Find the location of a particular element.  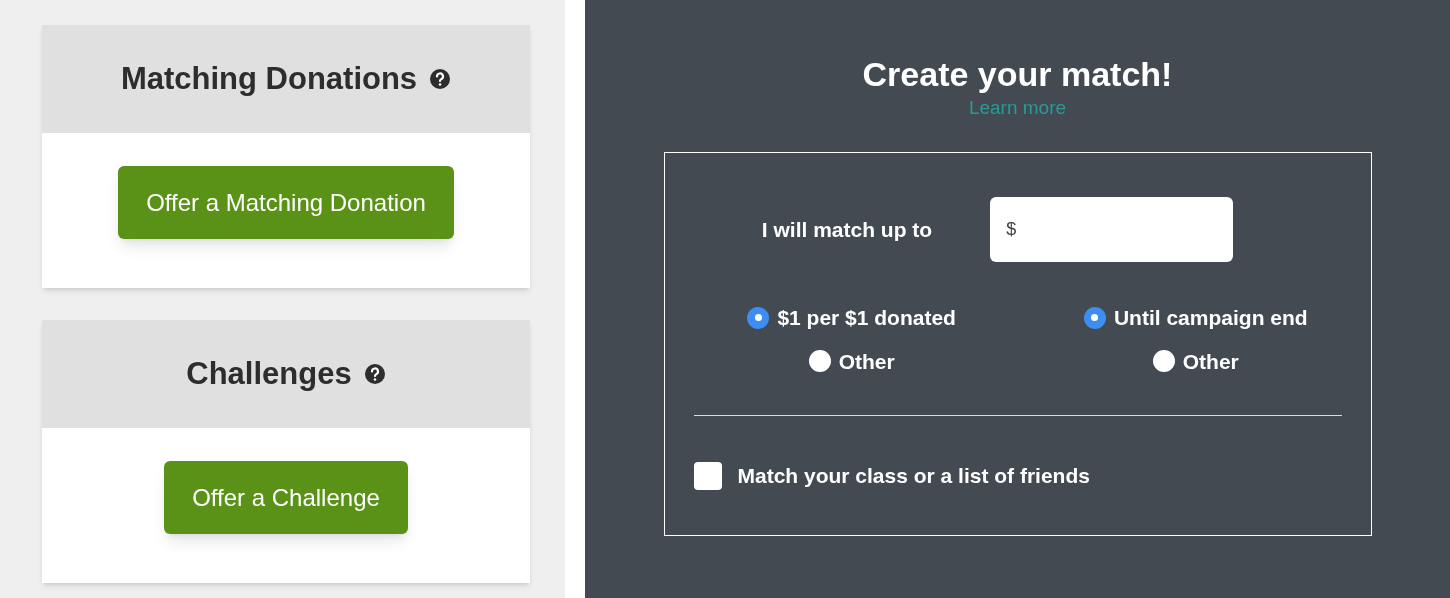

offer-button: Offer a Matching Donation is located at coordinates (286, 202).